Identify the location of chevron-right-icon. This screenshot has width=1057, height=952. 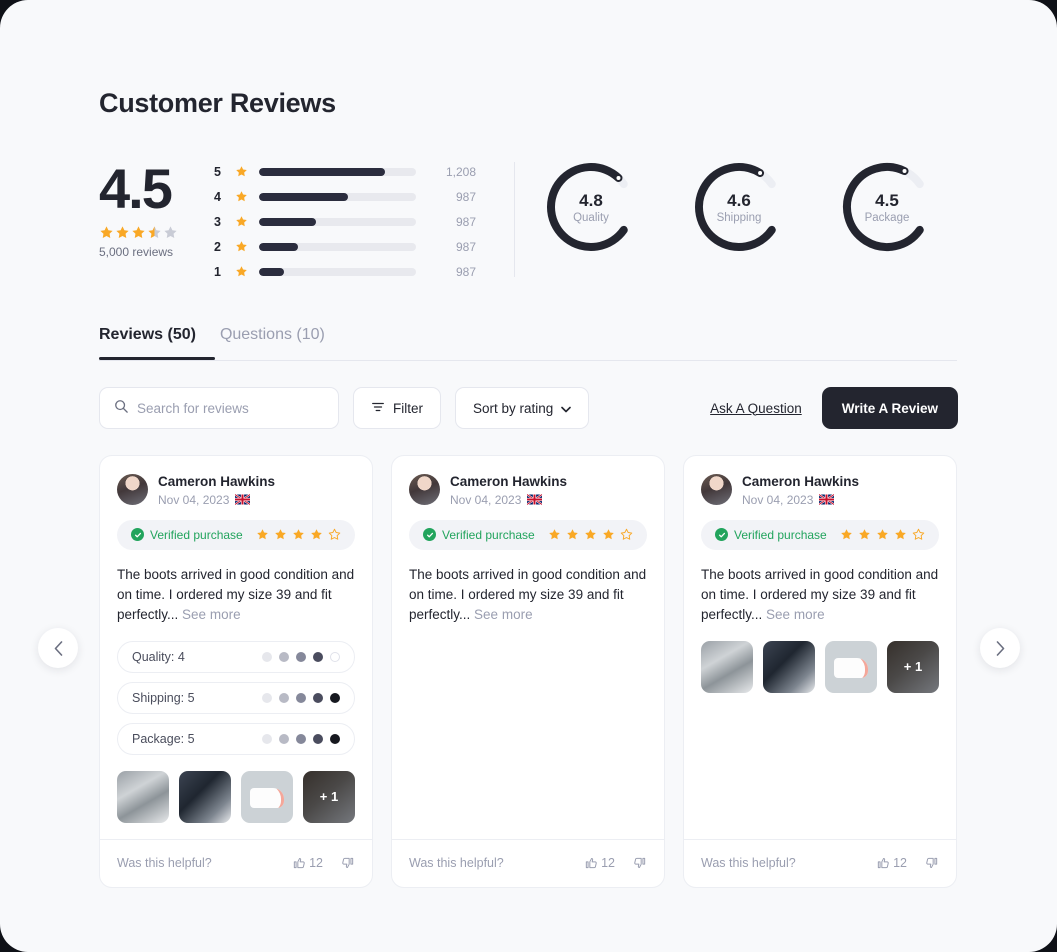
(1000, 648).